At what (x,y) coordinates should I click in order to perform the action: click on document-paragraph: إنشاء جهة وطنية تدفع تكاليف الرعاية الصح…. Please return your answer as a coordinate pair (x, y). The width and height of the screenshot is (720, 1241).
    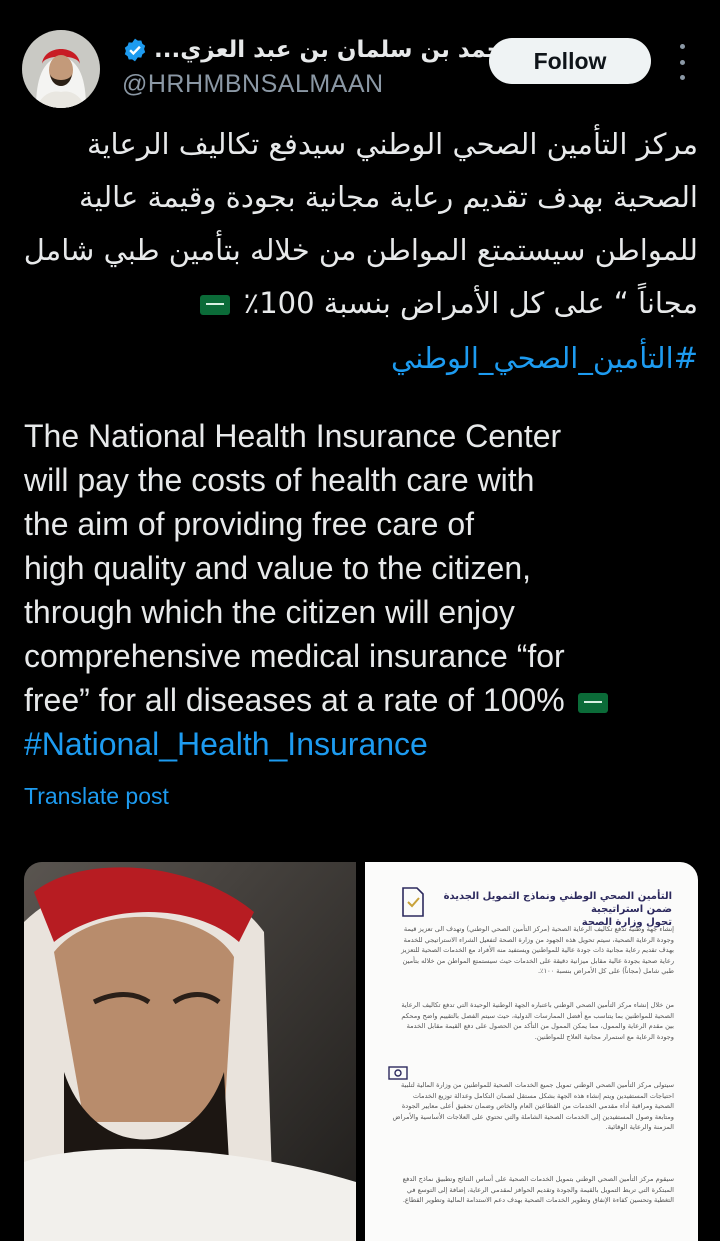
    Looking at the image, I should click on (537, 950).